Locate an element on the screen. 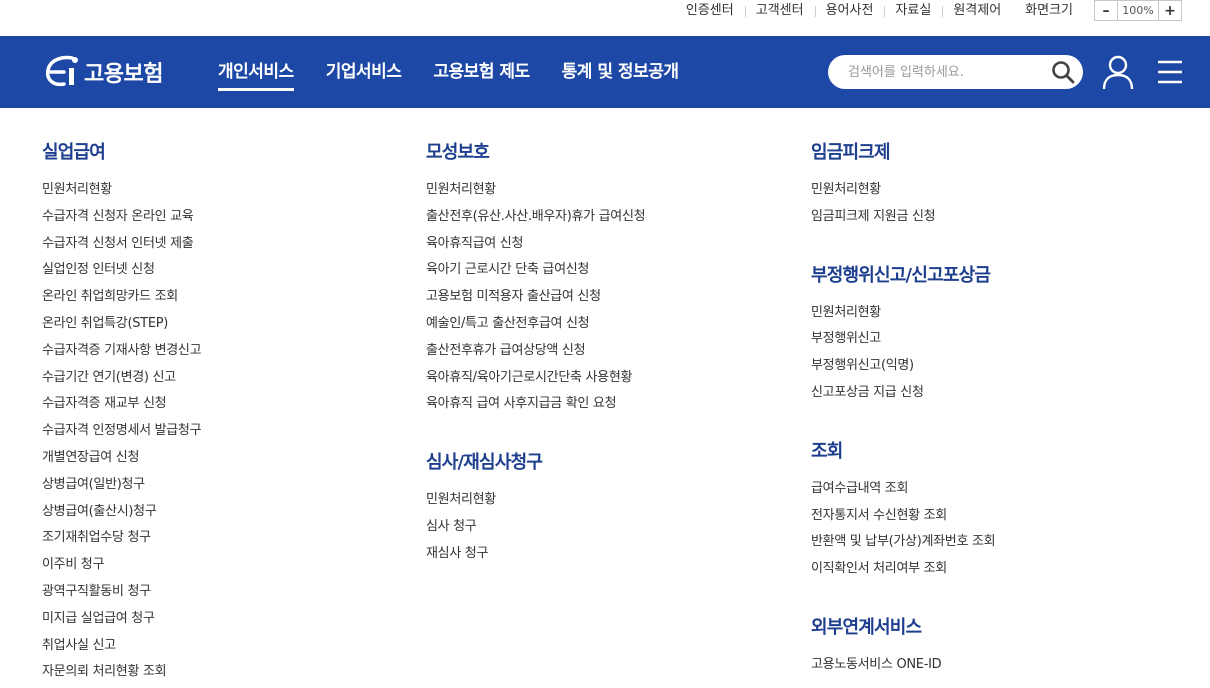  menu-link-list: 민원처리현황 임금피크제 지원금 신청 is located at coordinates (903, 204).